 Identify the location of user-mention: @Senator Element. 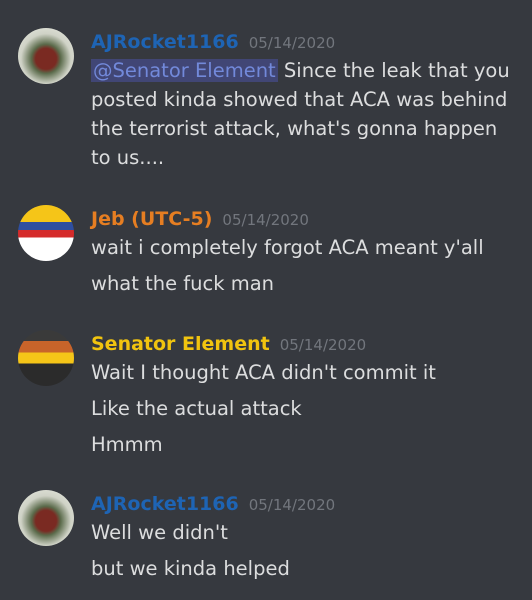
(184, 70).